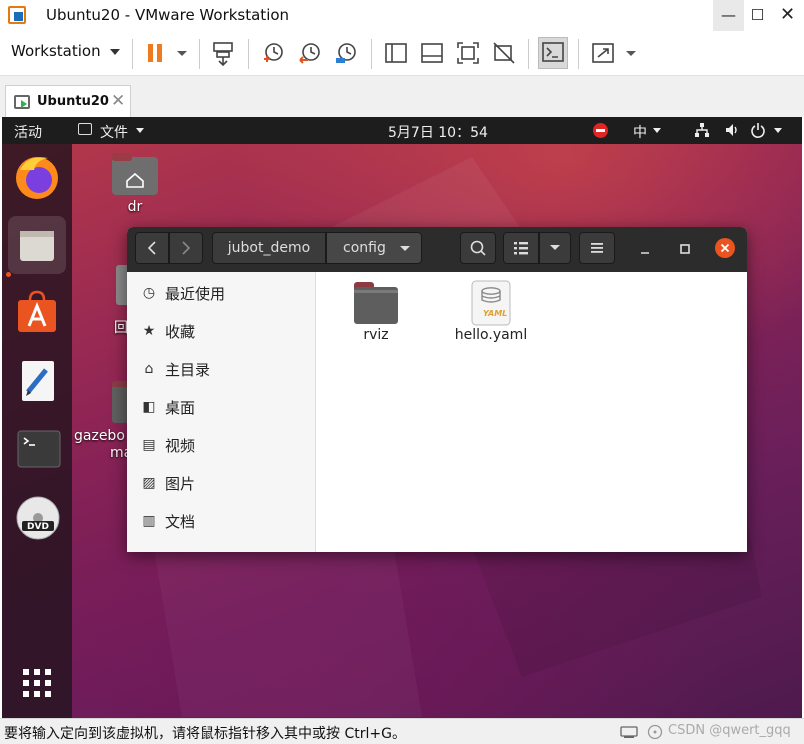  I want to click on video-icon: ▤, so click(149, 445).